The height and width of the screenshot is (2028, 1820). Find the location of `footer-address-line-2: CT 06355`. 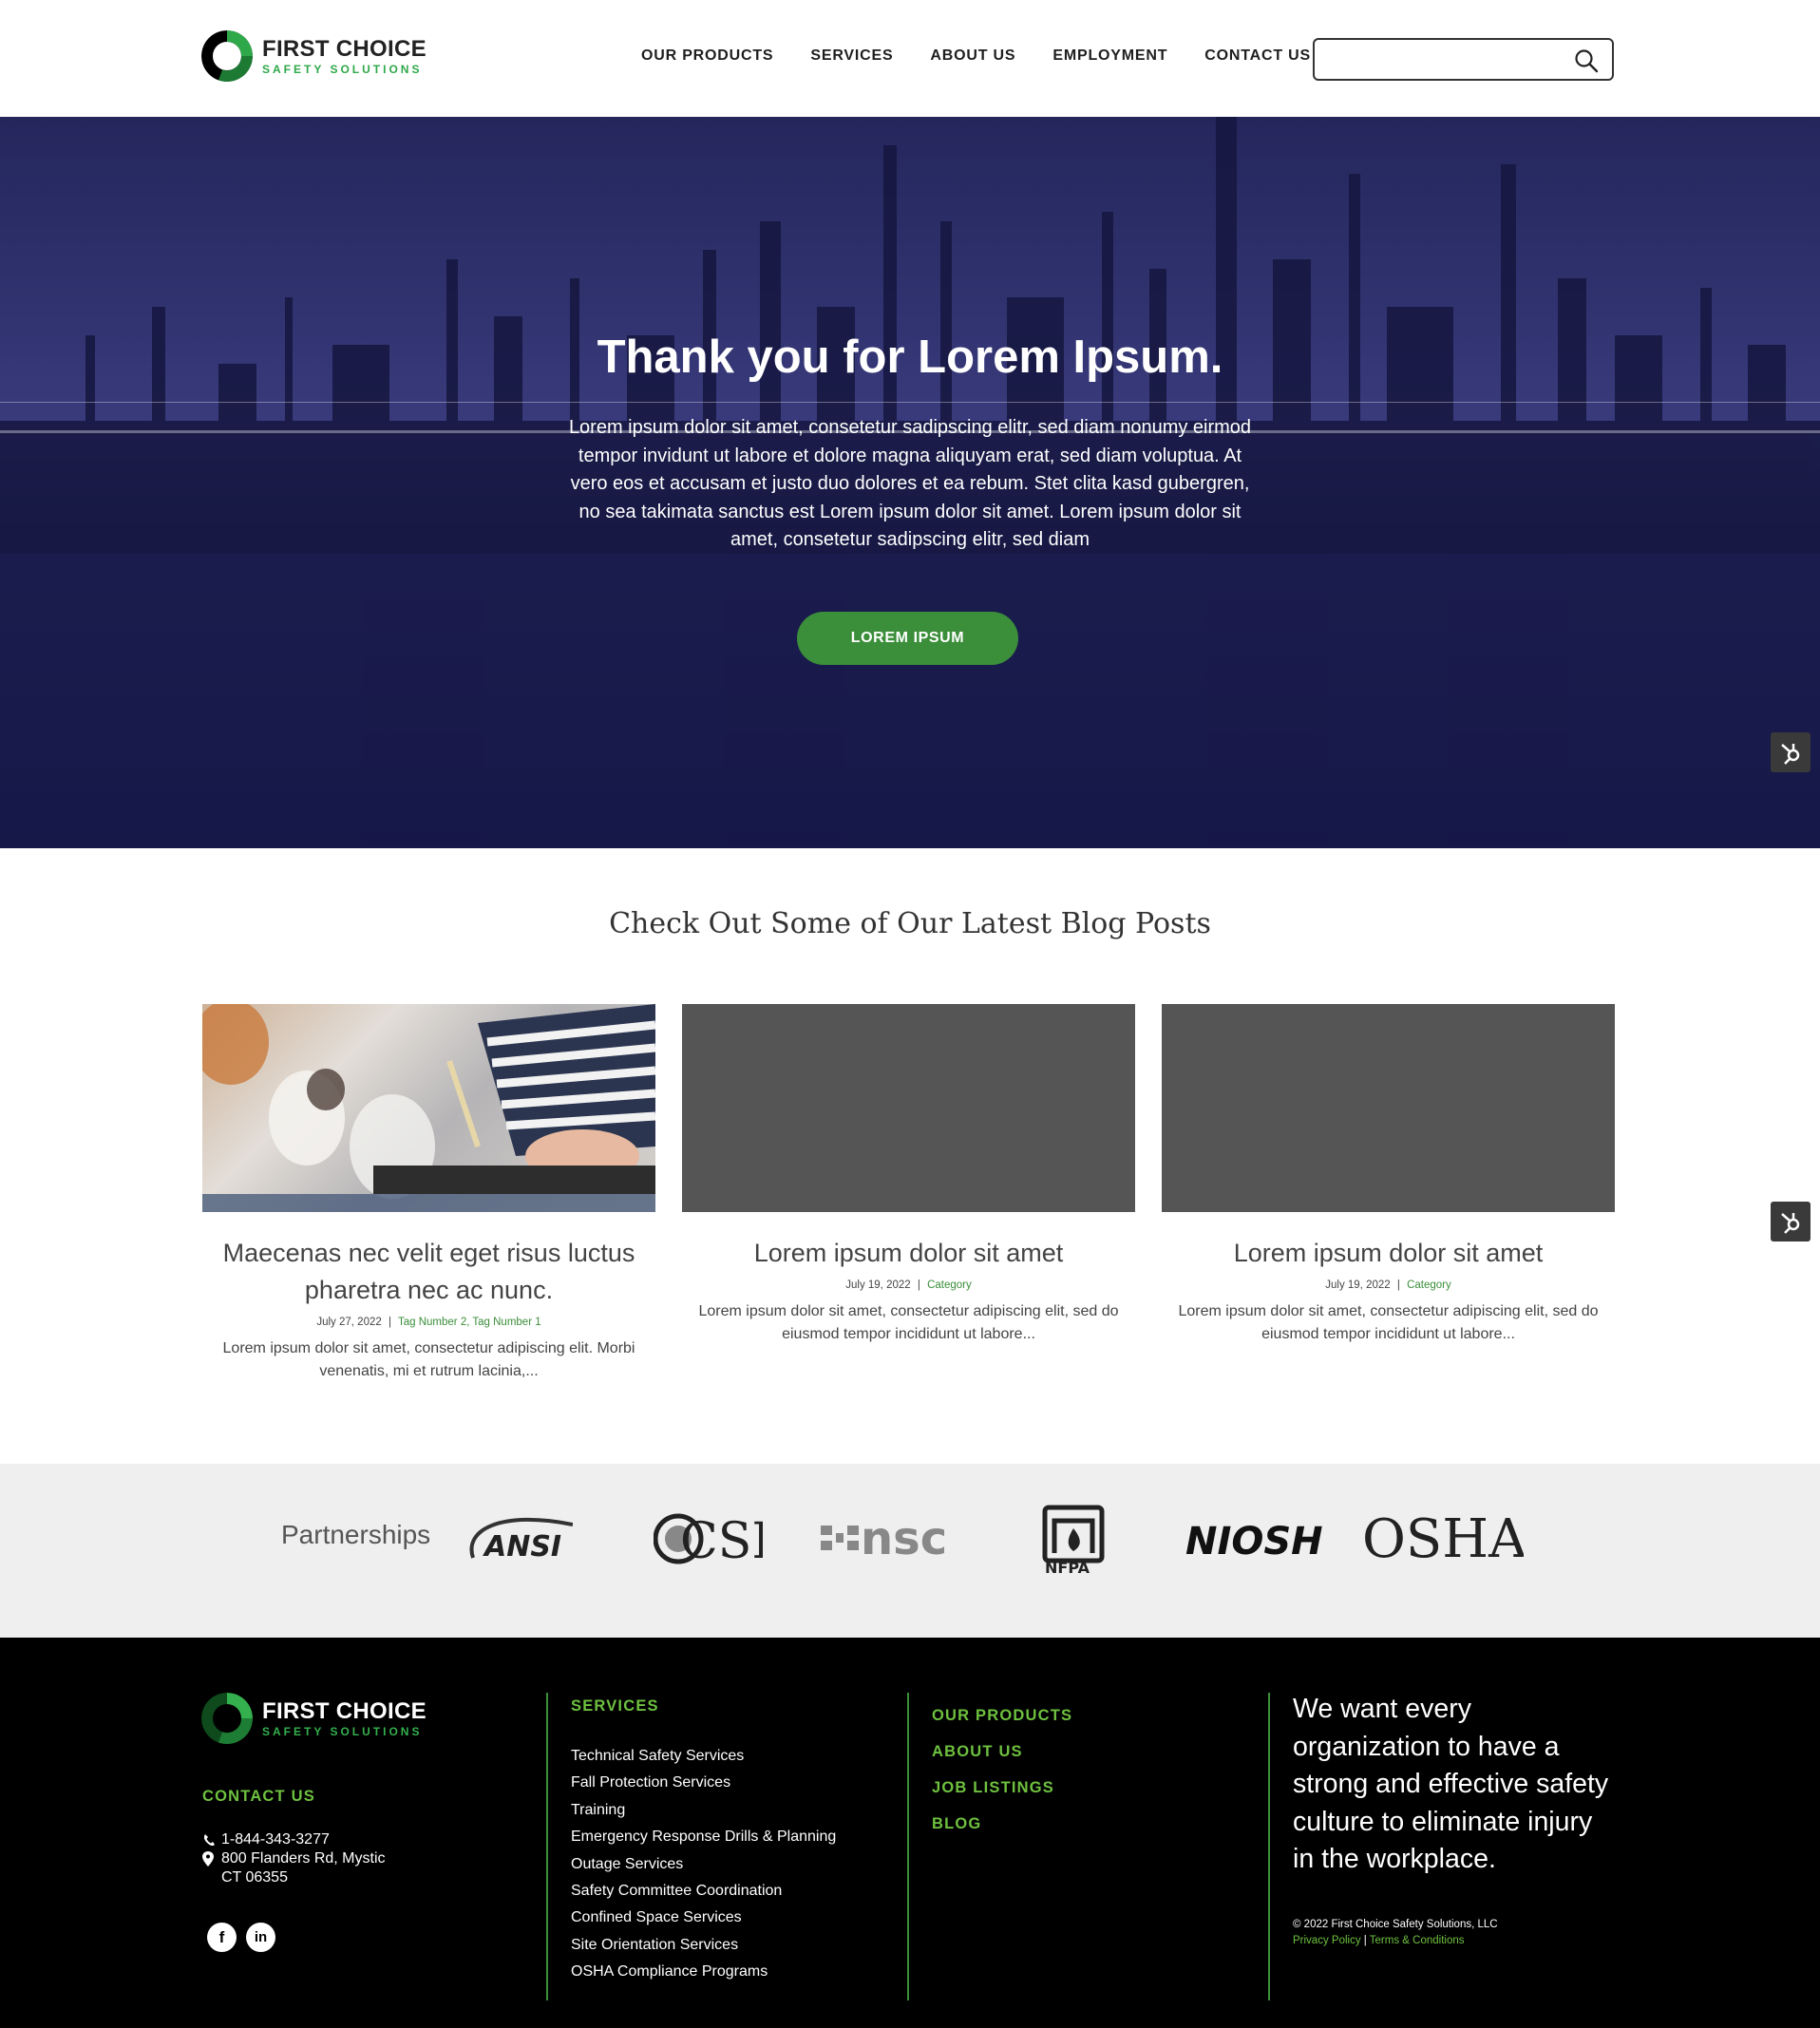

footer-address-line-2: CT 06355 is located at coordinates (254, 1878).